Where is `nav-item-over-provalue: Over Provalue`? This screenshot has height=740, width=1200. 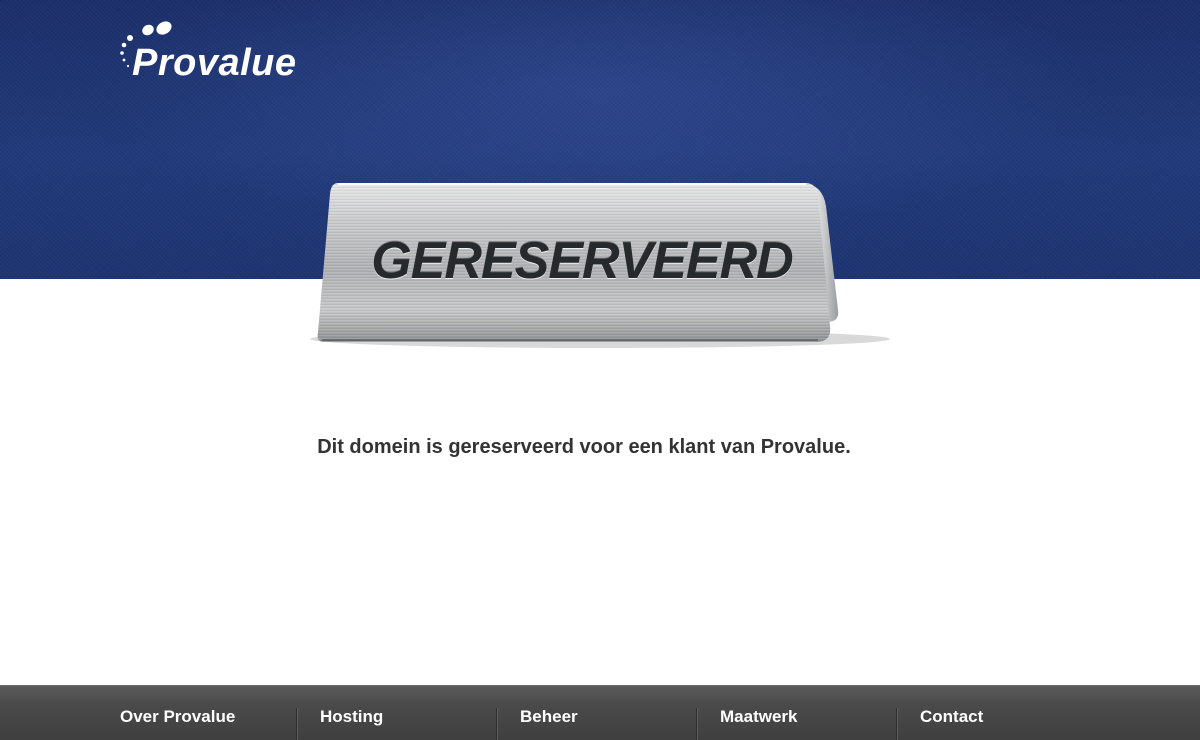
nav-item-over-provalue: Over Provalue is located at coordinates (200, 713).